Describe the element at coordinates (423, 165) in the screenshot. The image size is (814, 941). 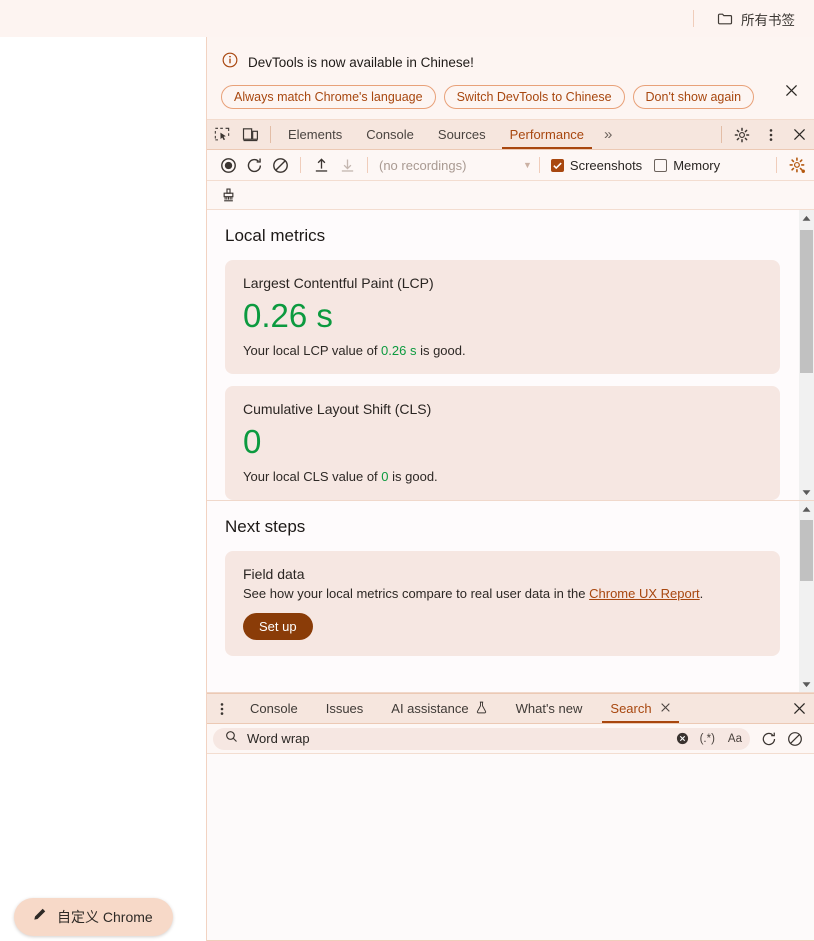
I see `recordings-dropdown-value: (no recordings)` at that location.